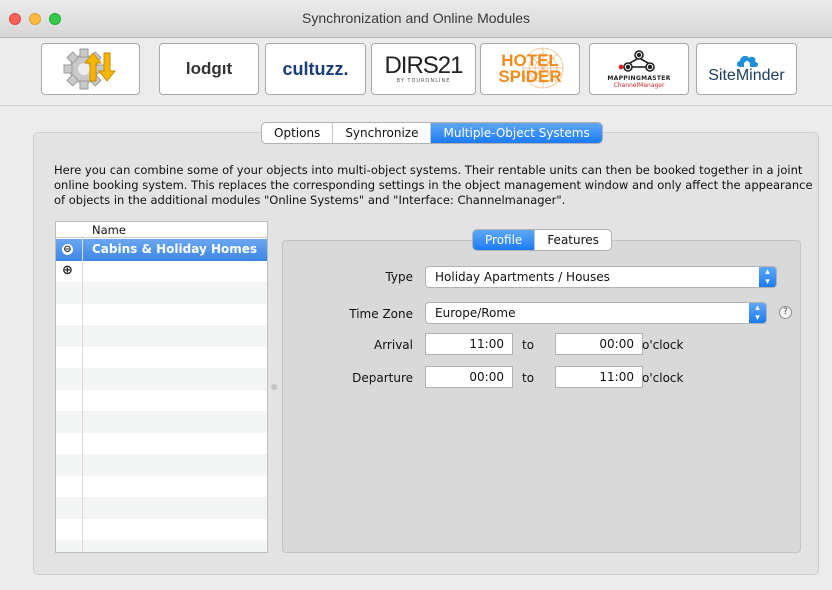  What do you see at coordinates (746, 75) in the screenshot?
I see `siteminder-logo: SiteMinder` at bounding box center [746, 75].